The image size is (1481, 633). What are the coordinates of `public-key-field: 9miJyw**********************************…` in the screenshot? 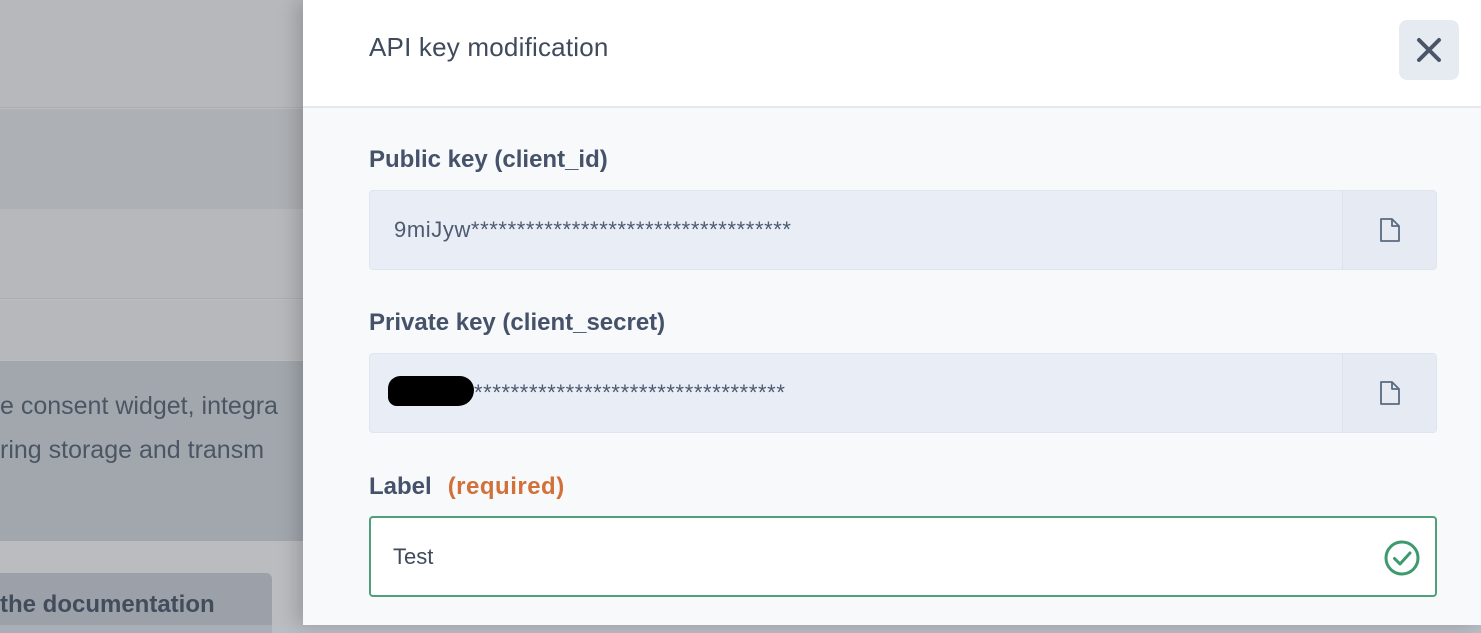 It's located at (903, 230).